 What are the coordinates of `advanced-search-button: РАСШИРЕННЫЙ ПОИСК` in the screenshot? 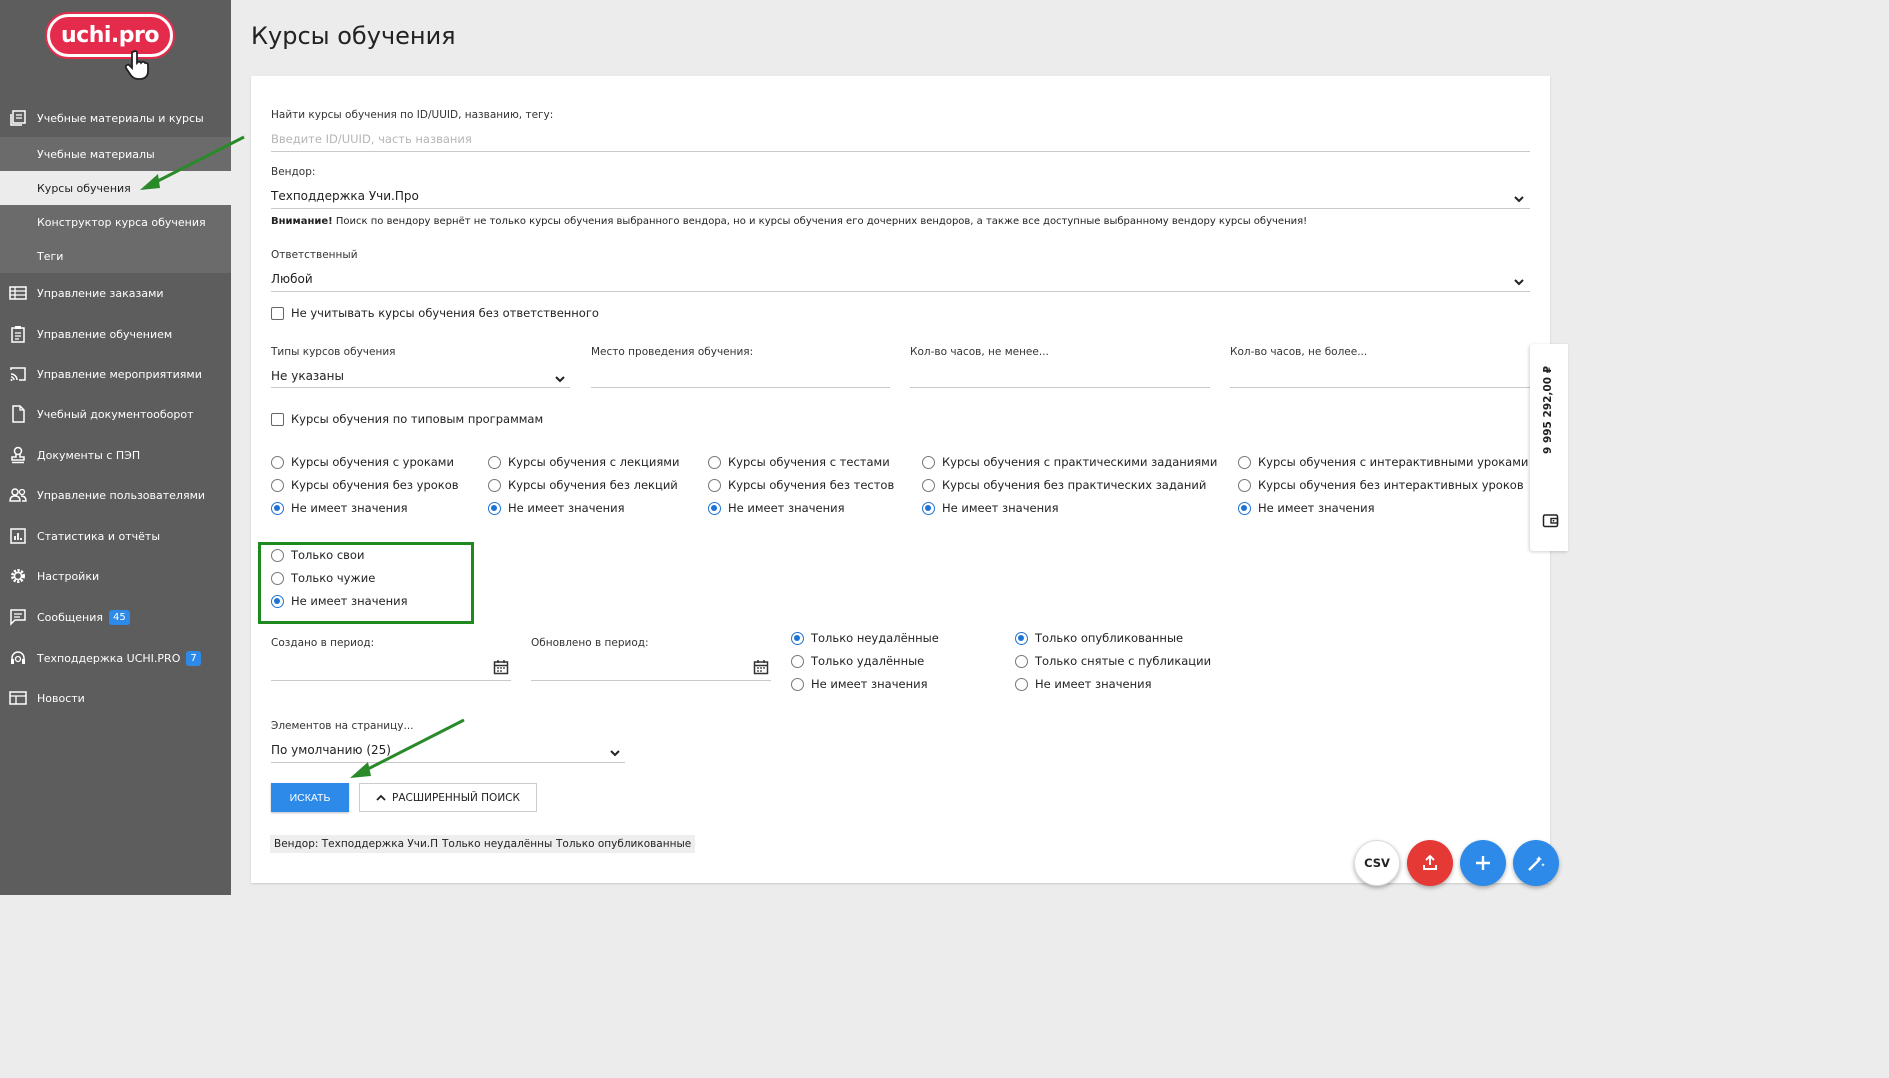 It's located at (448, 797).